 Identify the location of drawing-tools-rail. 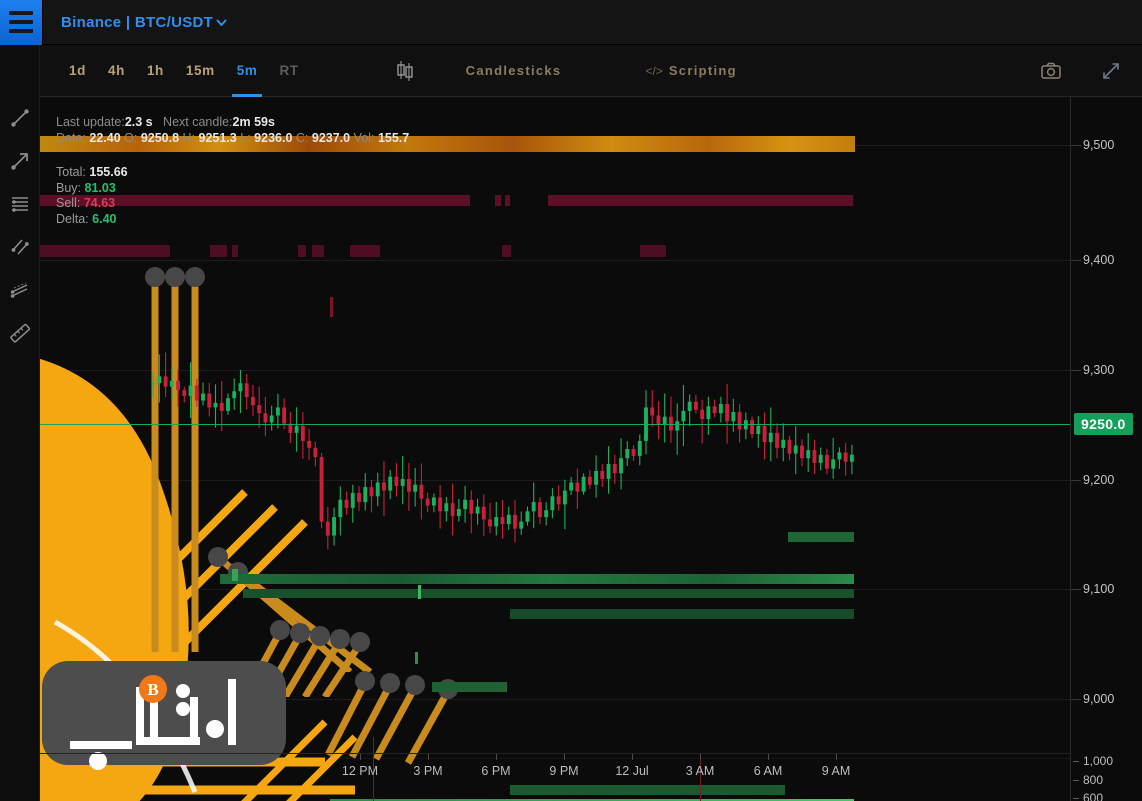
(20, 423).